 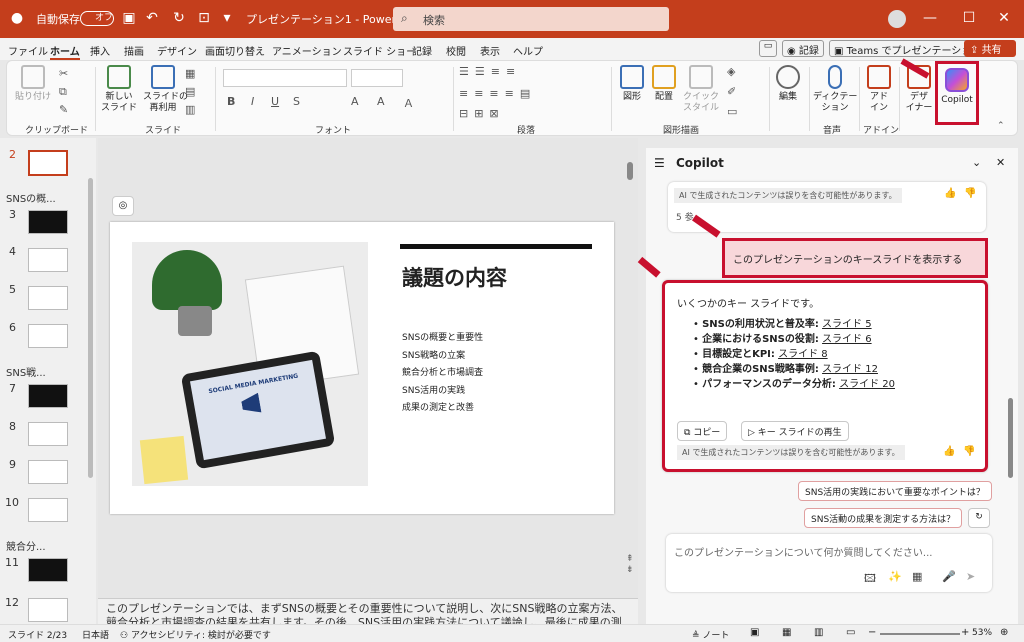 I want to click on suggestion-chip: SNS活用の実践において重要なポイントは？, so click(x=895, y=491).